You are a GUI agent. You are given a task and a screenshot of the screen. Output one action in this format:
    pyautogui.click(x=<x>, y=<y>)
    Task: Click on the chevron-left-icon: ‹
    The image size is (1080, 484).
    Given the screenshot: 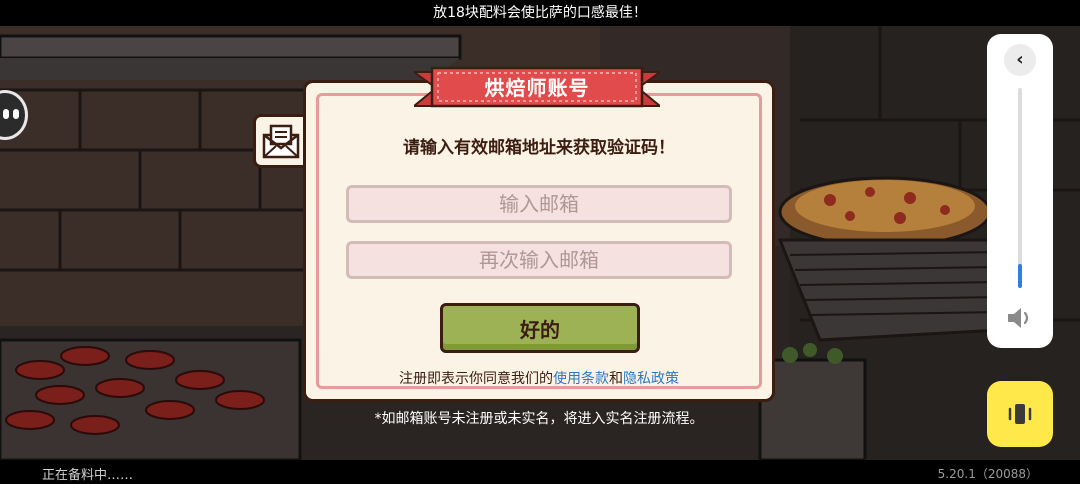 What is the action you would take?
    pyautogui.click(x=1020, y=60)
    